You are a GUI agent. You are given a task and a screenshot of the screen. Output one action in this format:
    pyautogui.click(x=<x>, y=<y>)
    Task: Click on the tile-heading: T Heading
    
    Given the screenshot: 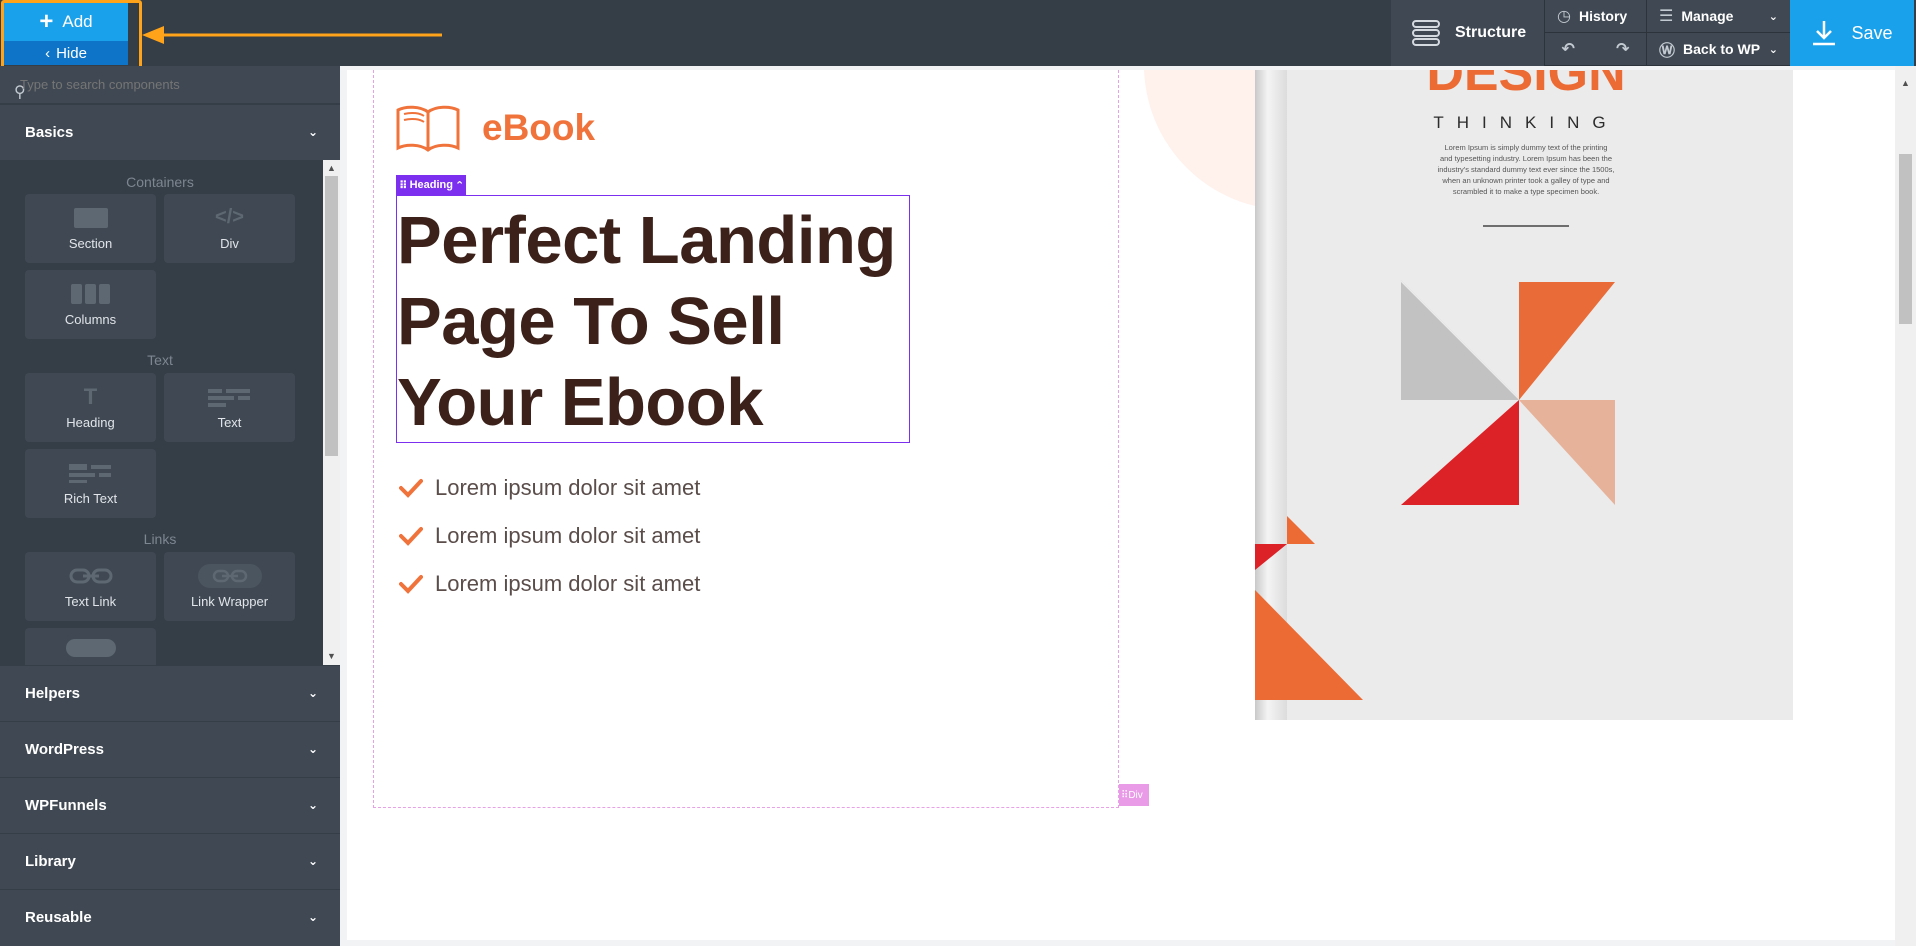 What is the action you would take?
    pyautogui.click(x=90, y=407)
    